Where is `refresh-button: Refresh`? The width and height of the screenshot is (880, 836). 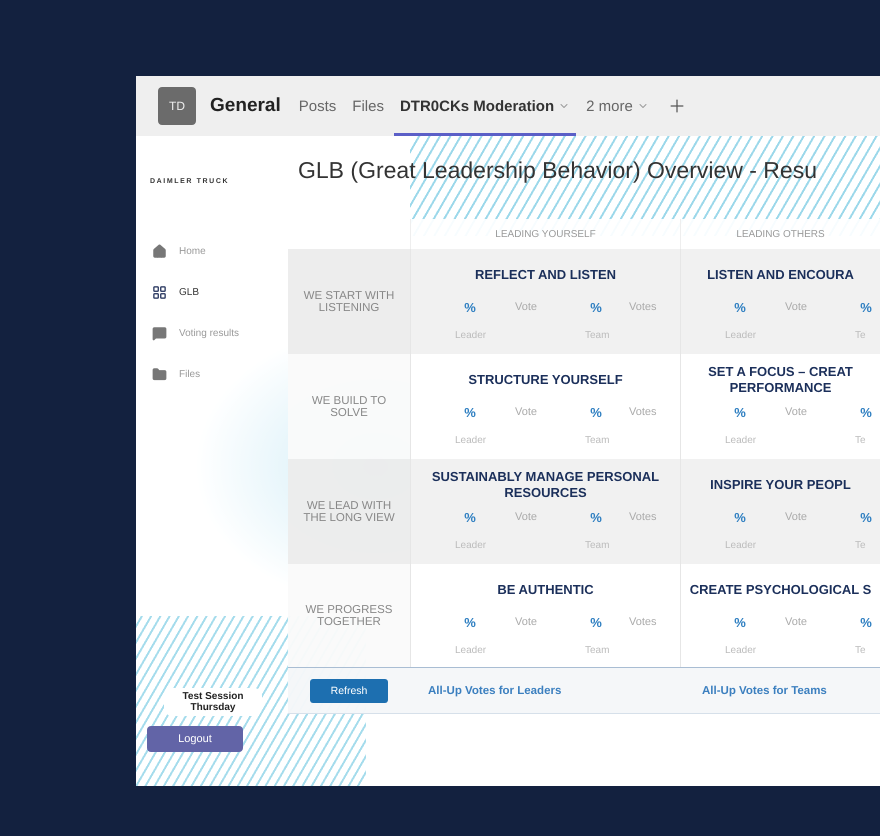 refresh-button: Refresh is located at coordinates (349, 690).